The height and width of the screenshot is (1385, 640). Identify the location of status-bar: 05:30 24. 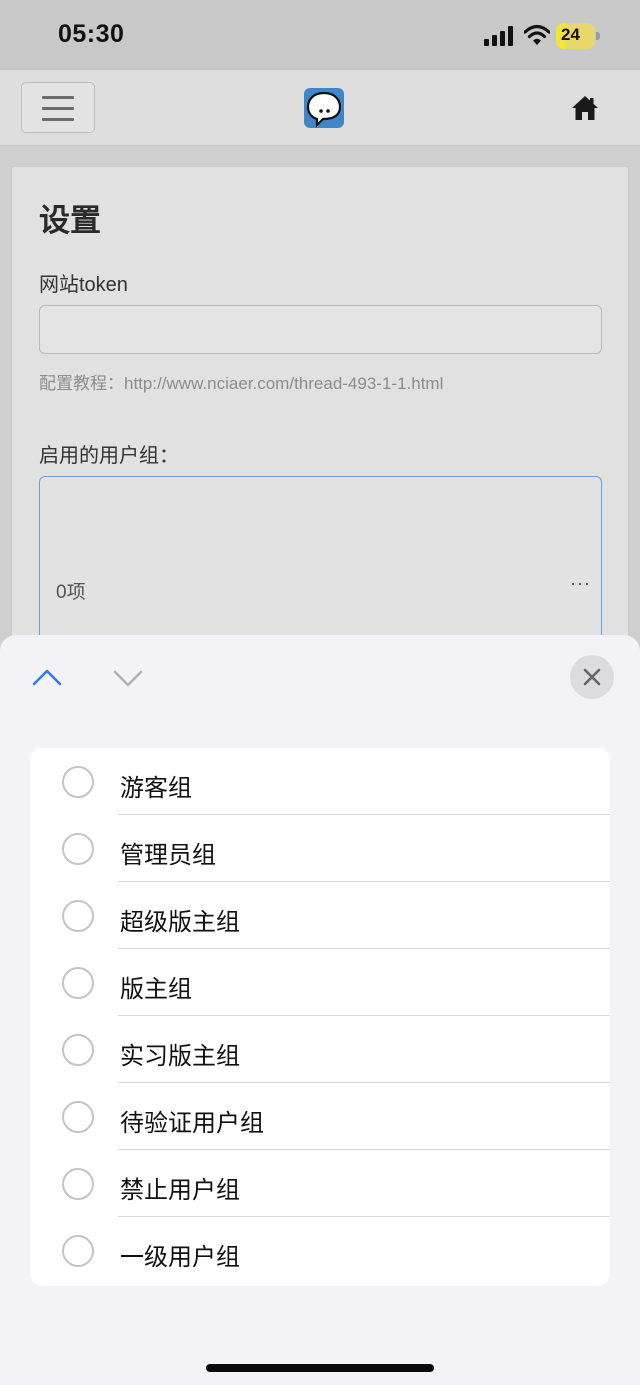
(320, 35).